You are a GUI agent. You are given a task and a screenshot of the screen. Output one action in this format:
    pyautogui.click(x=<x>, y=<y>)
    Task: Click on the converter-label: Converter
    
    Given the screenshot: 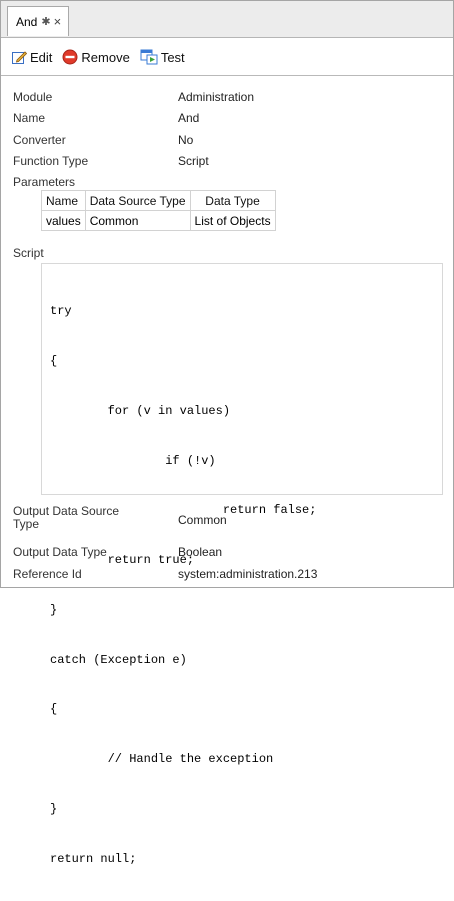 What is the action you would take?
    pyautogui.click(x=39, y=140)
    